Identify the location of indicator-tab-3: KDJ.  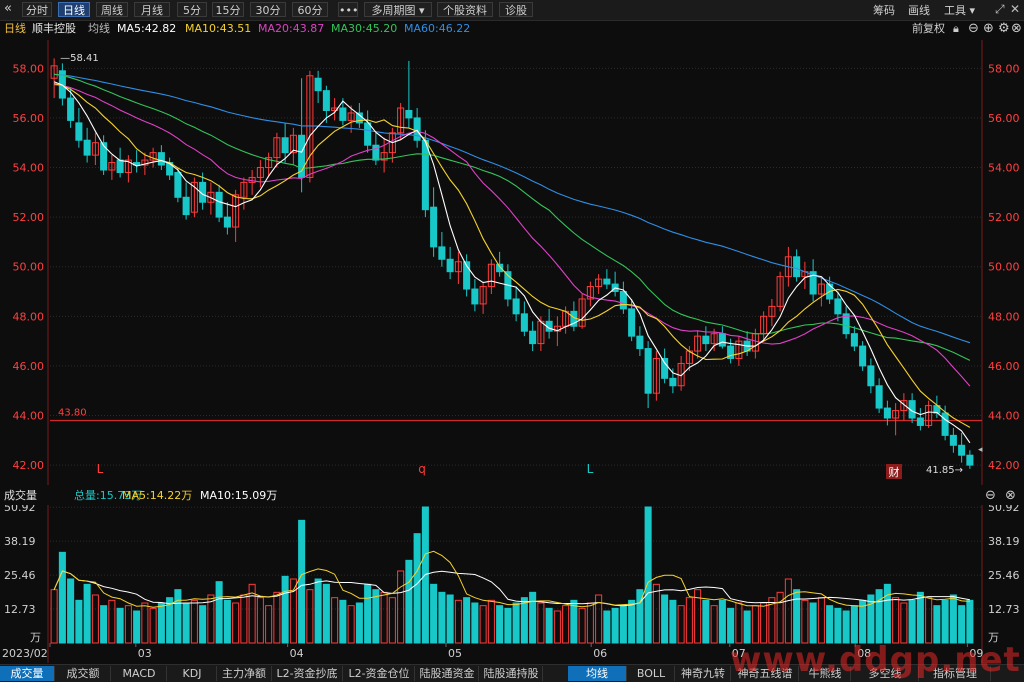
(192, 673).